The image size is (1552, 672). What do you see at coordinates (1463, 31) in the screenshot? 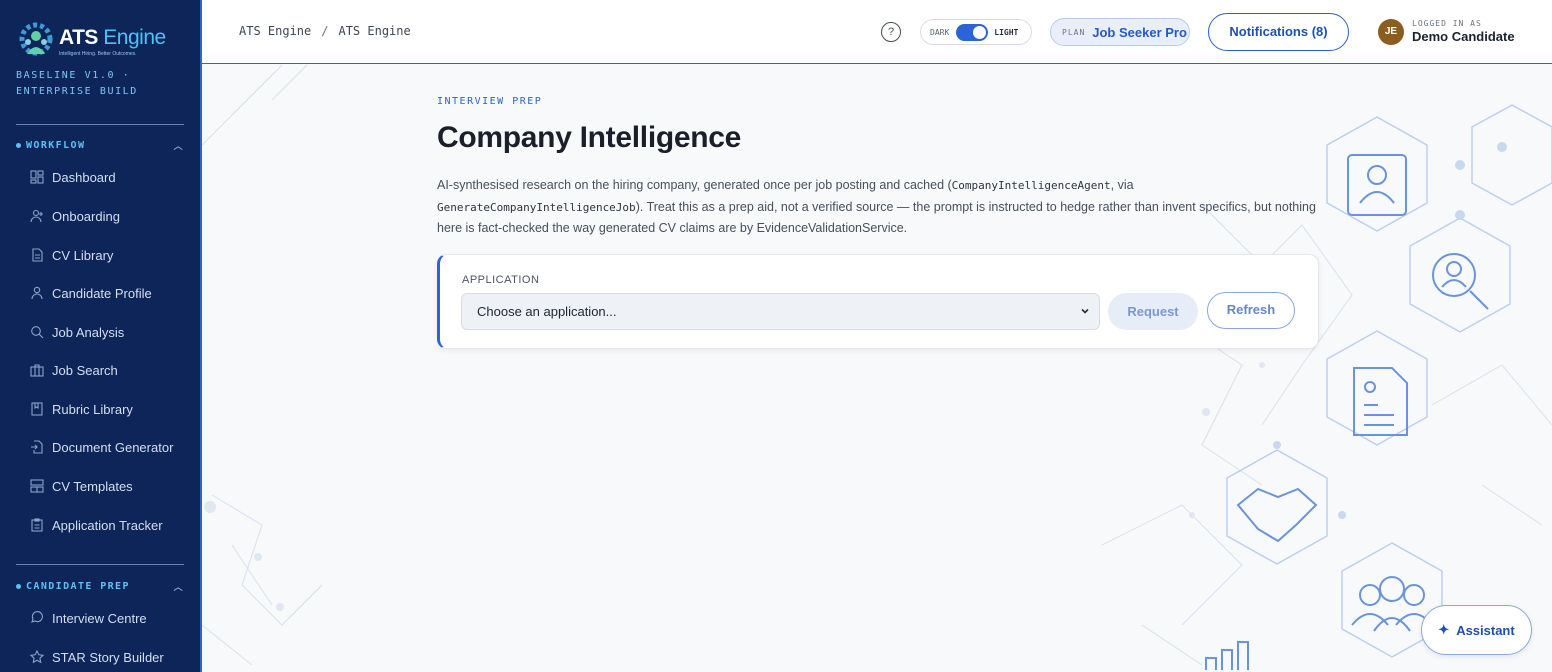
I see `user-info: LOGGED IN AS Demo Candidate` at bounding box center [1463, 31].